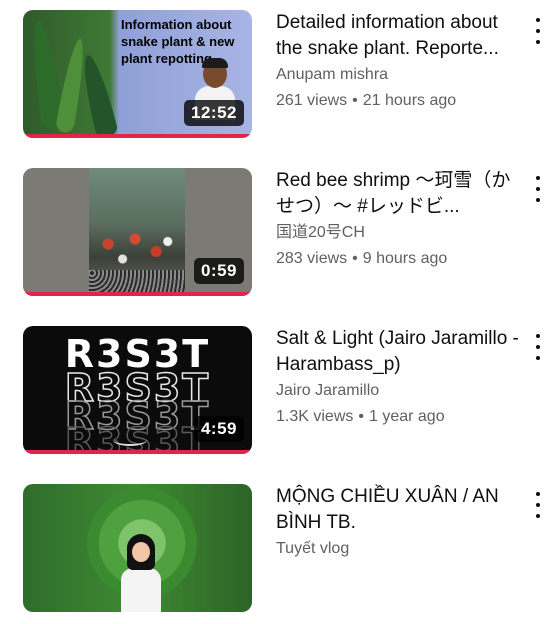  What do you see at coordinates (312, 100) in the screenshot?
I see `view-count: 261 views` at bounding box center [312, 100].